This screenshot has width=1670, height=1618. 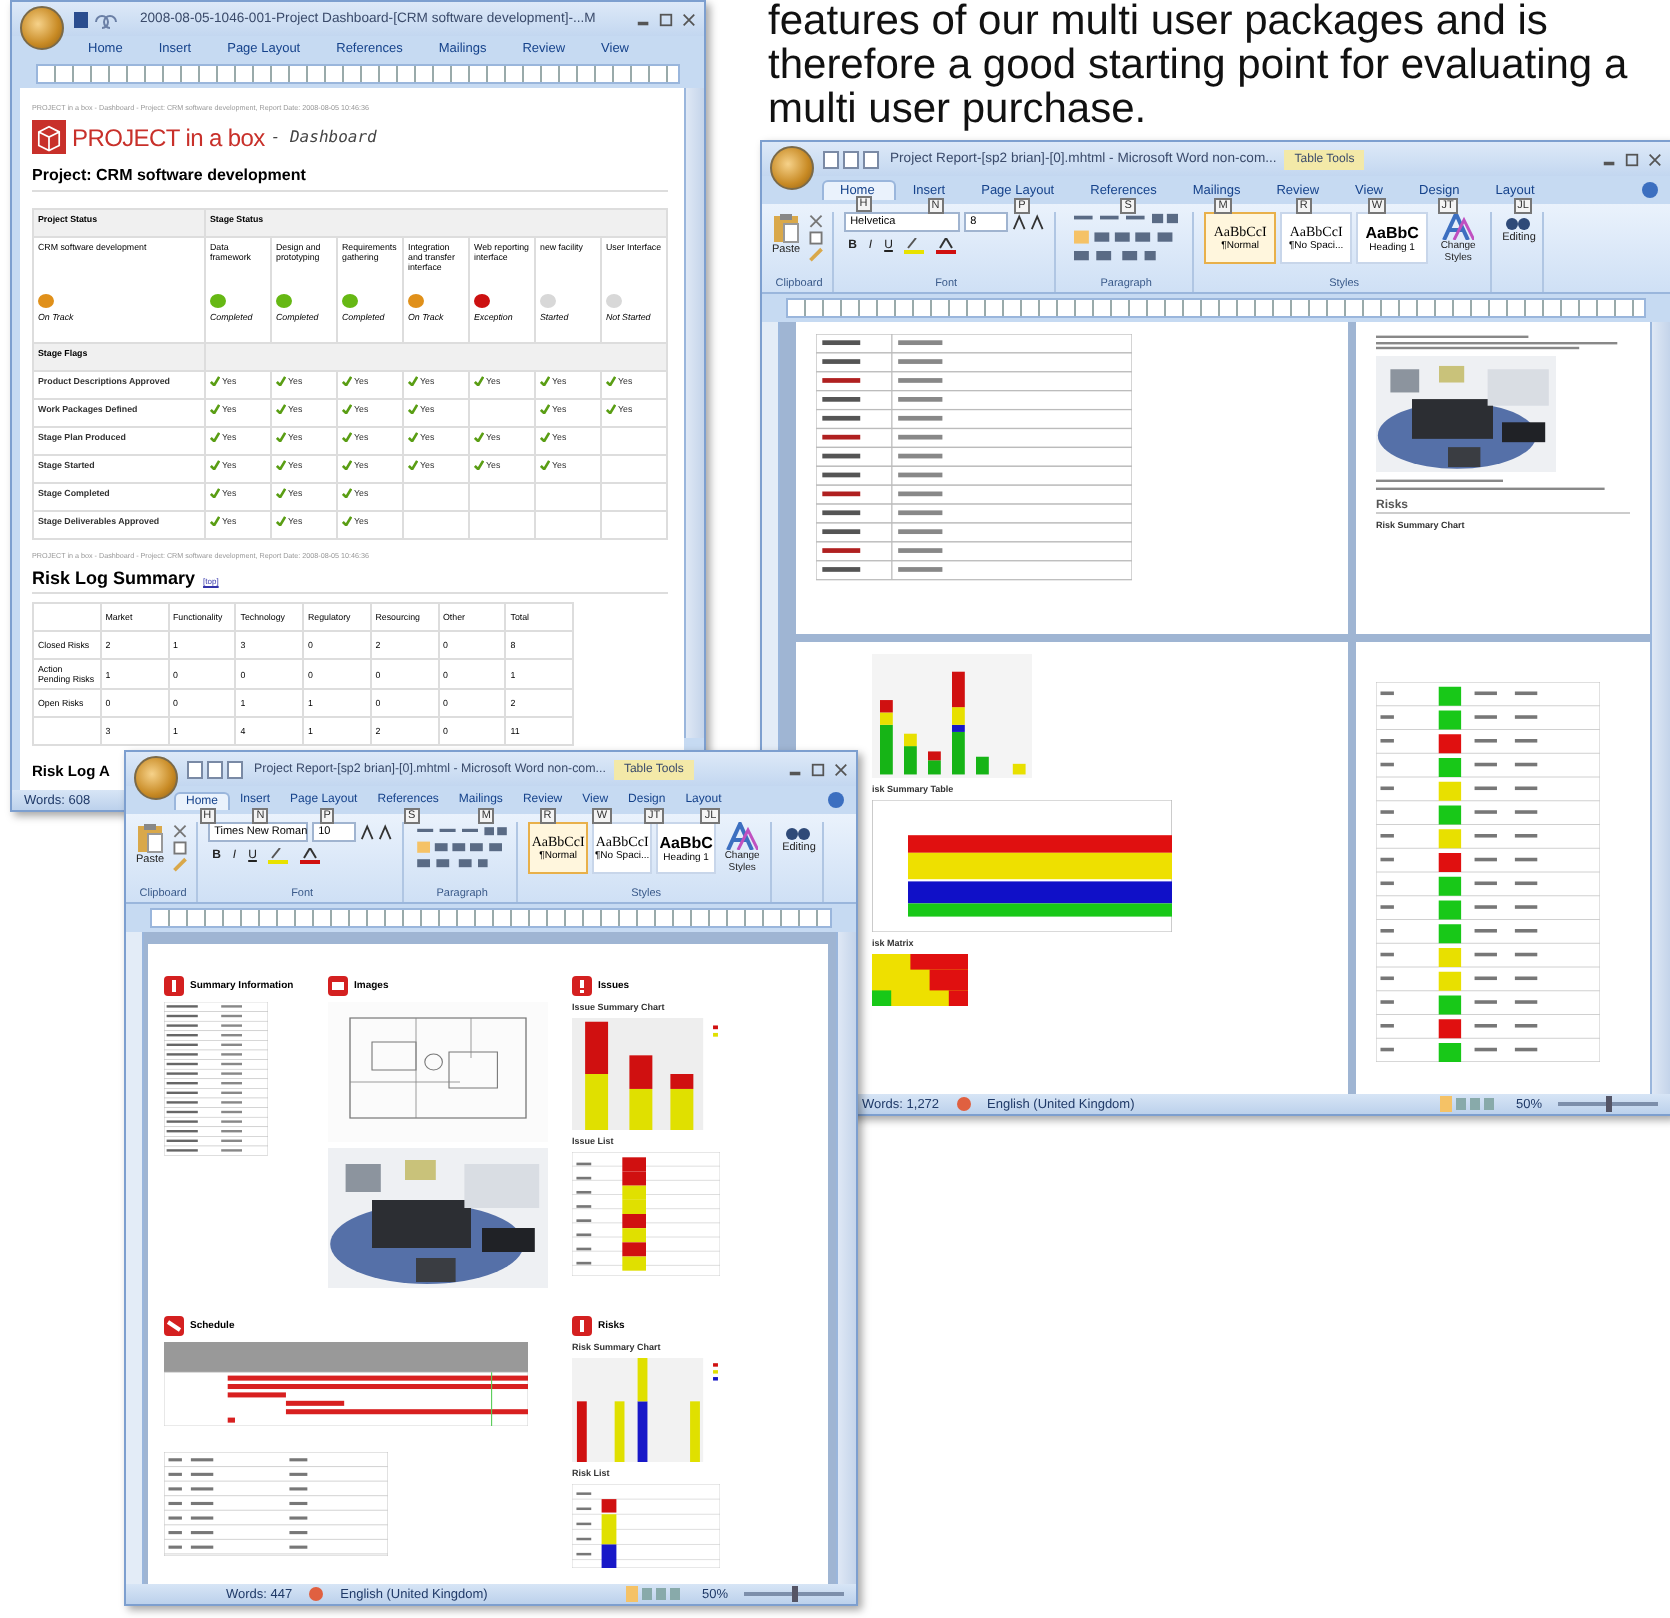 What do you see at coordinates (49, 137) in the screenshot?
I see `box-logo-icon` at bounding box center [49, 137].